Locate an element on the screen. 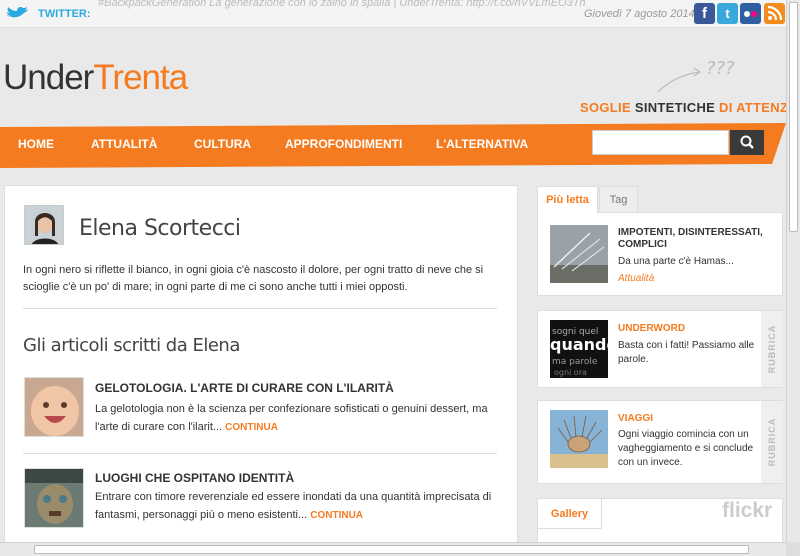 Image resolution: width=800 pixels, height=556 pixels. twitter-icon: t is located at coordinates (727, 13).